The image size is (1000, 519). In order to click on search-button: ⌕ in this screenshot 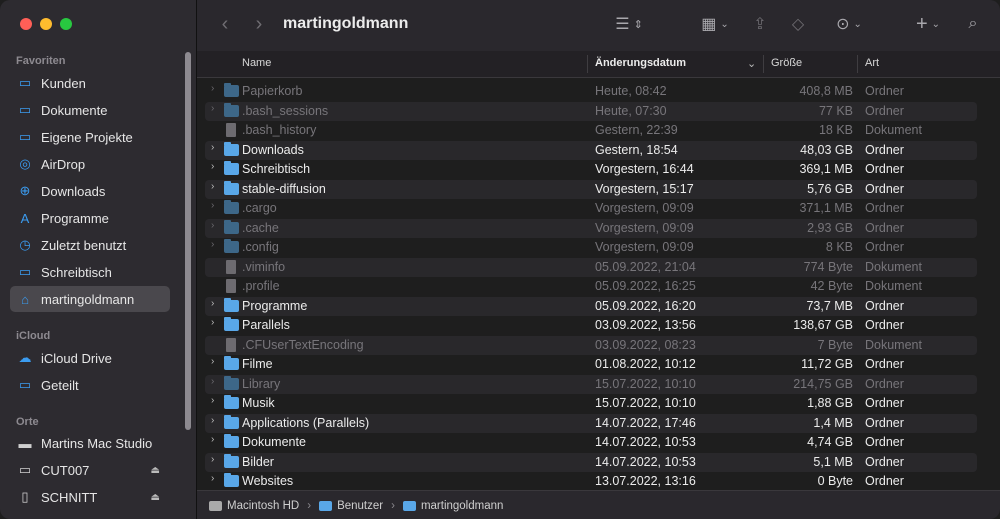, I will do `click(973, 24)`.